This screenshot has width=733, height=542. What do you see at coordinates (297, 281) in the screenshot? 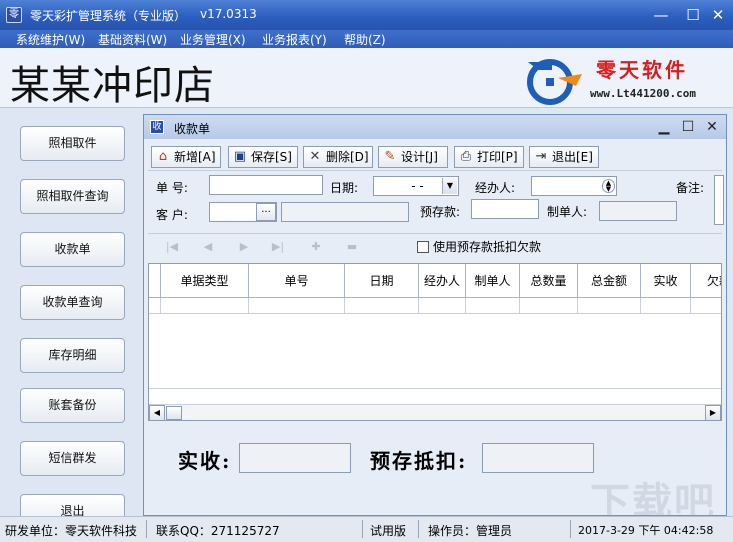
I see `grid-header: 单号` at bounding box center [297, 281].